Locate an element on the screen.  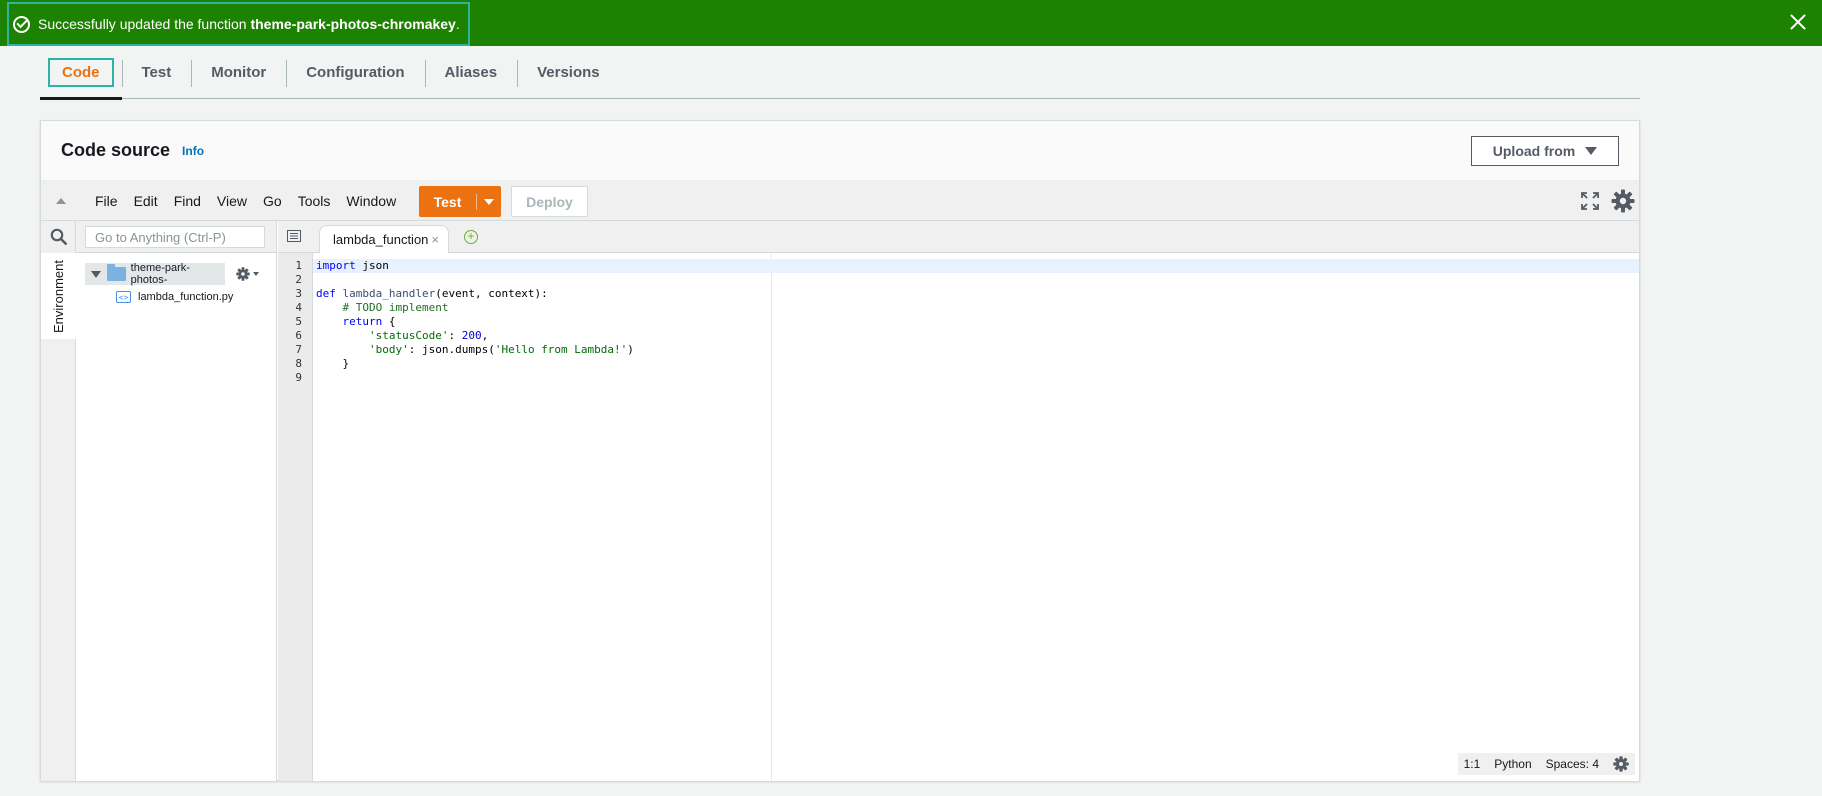
line-number: 3 is located at coordinates (298, 293).